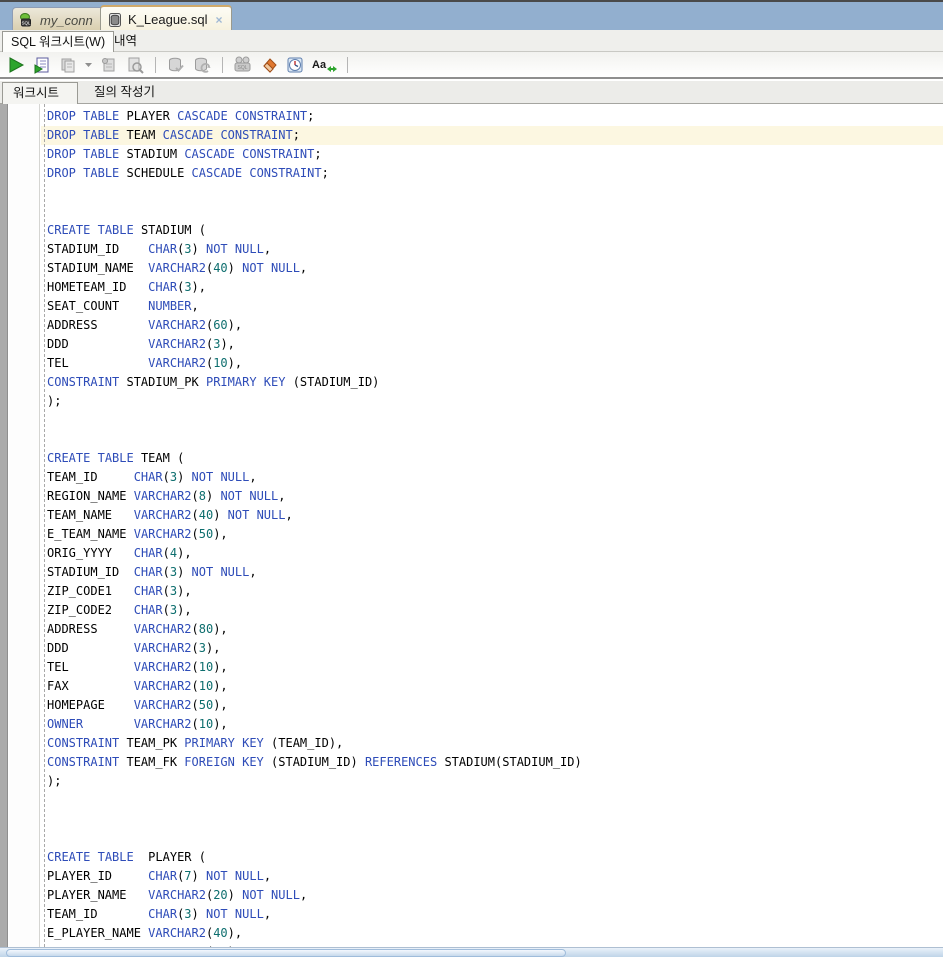  I want to click on code-line: SEAT_COUNT NUMBER,, so click(492, 306).